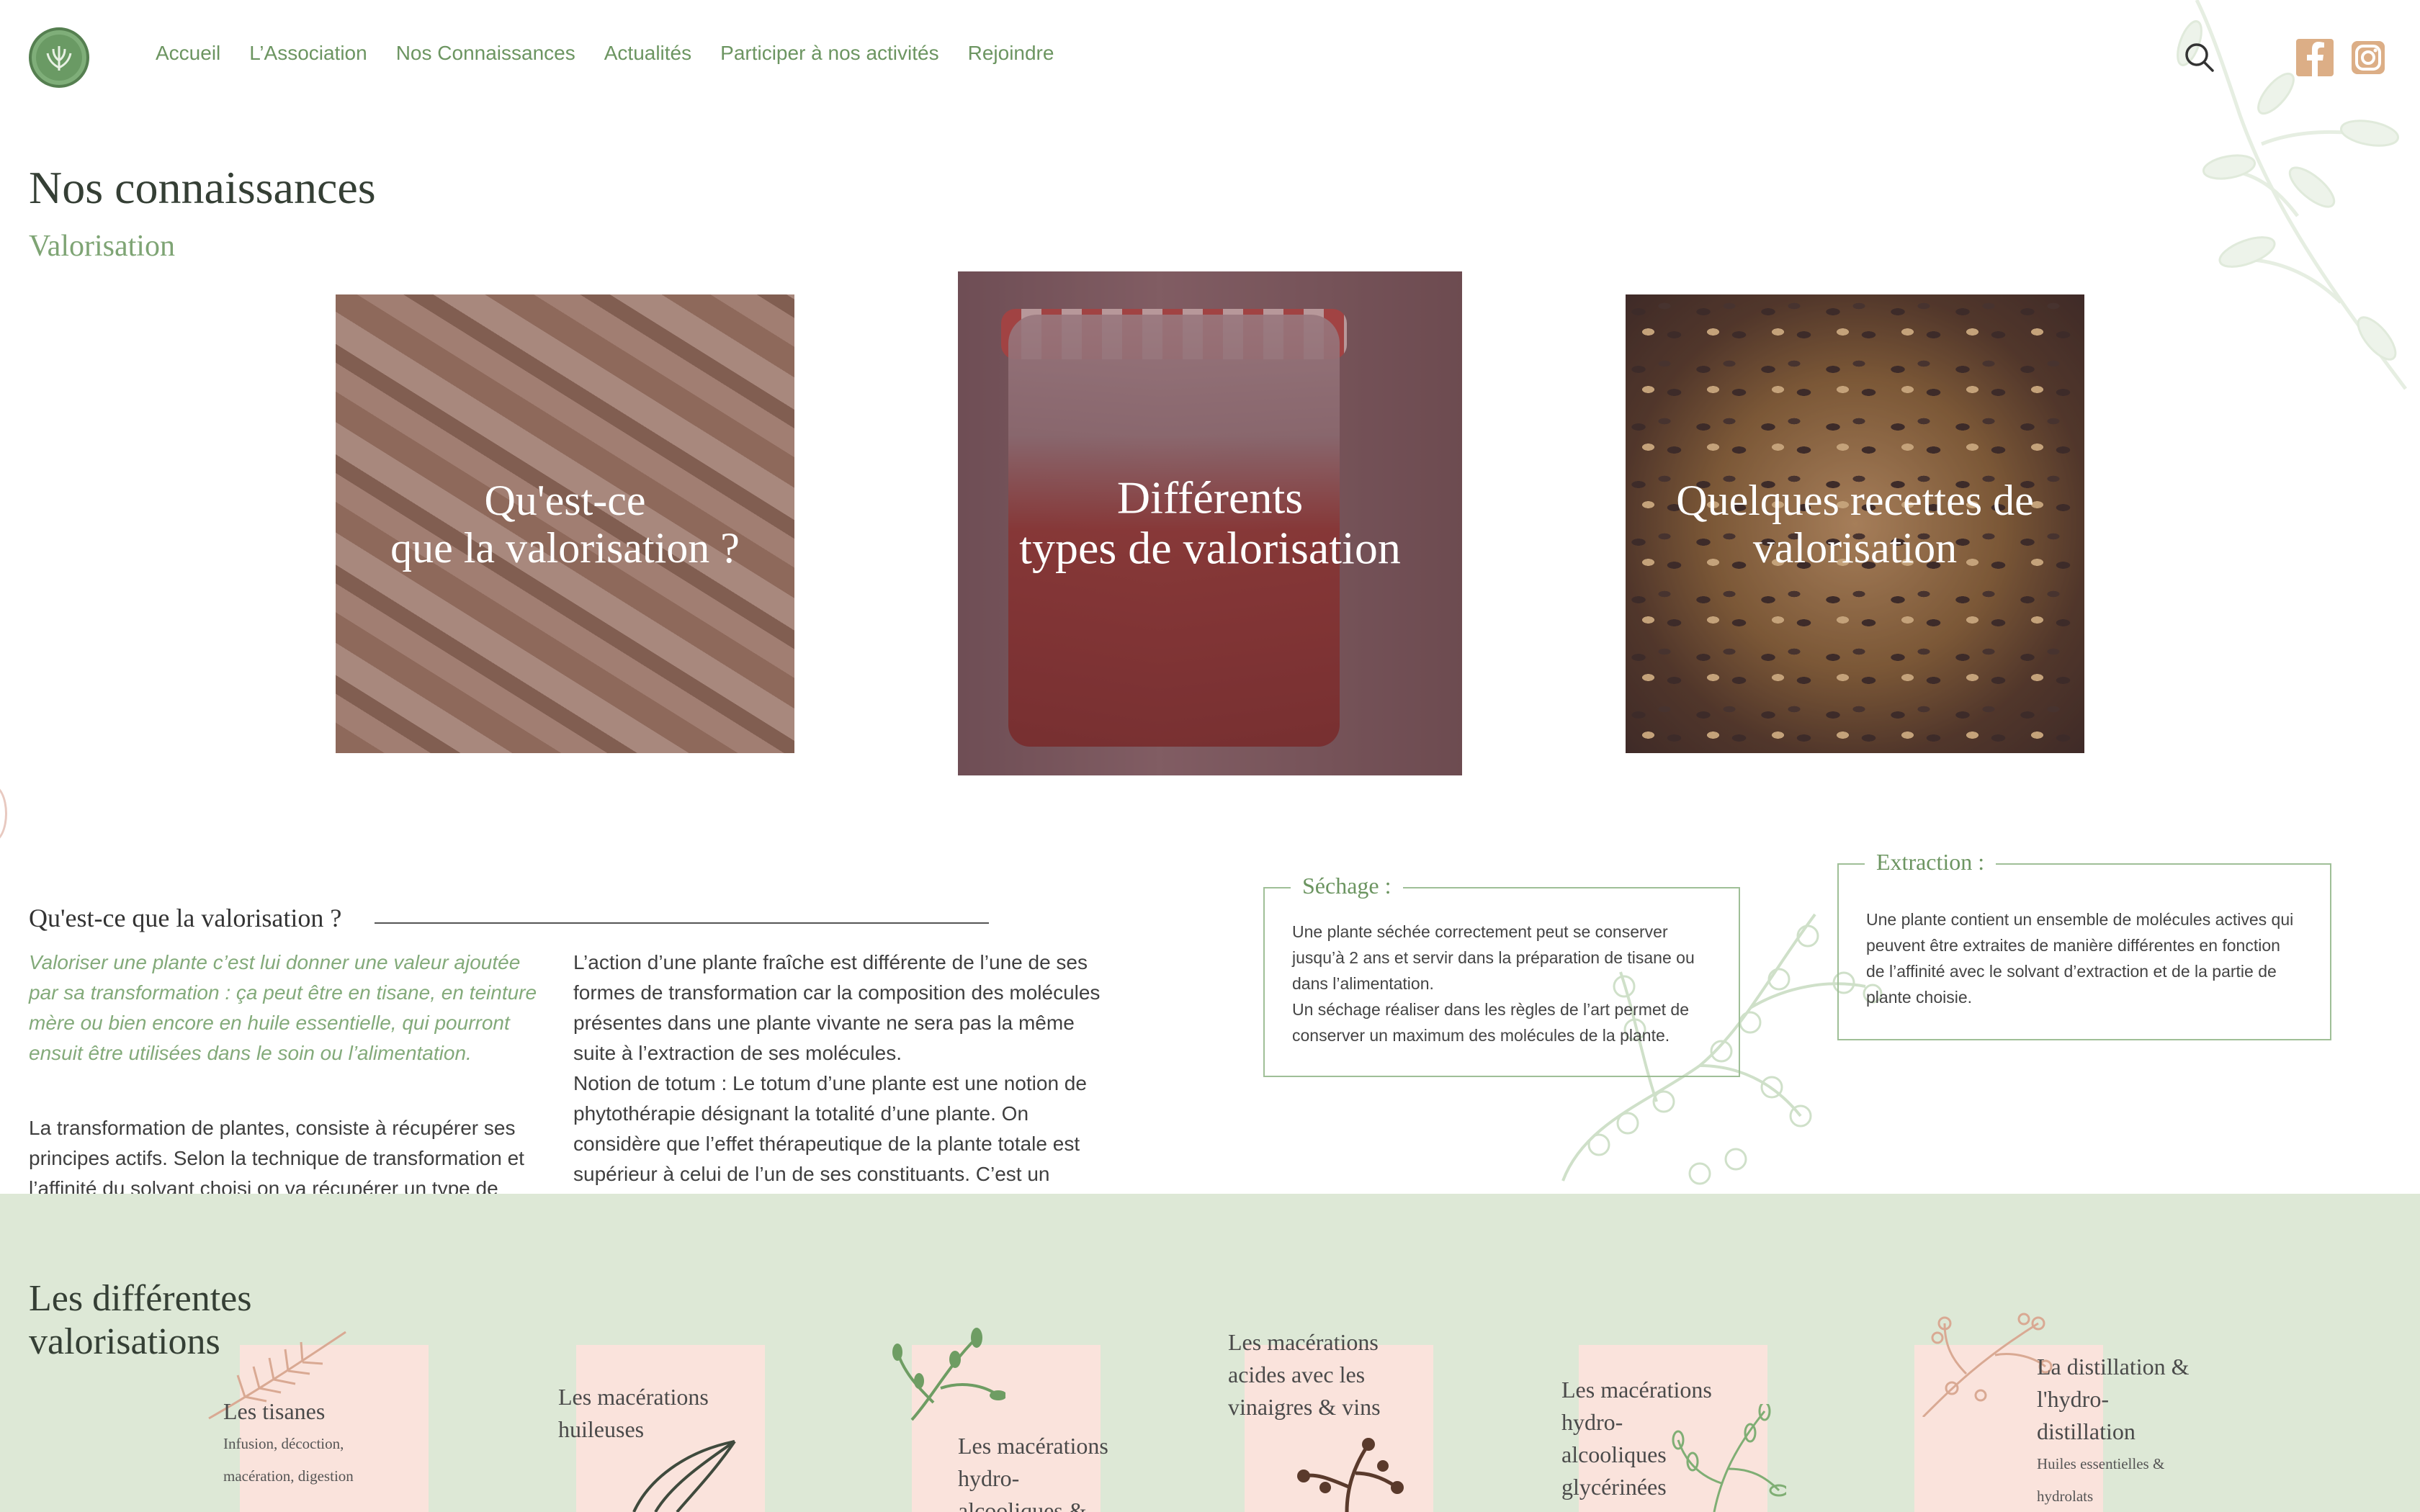 This screenshot has height=1512, width=2420. Describe the element at coordinates (1033, 1471) in the screenshot. I see `valorisation-text: Les macérations hydro- alcooliques &` at that location.